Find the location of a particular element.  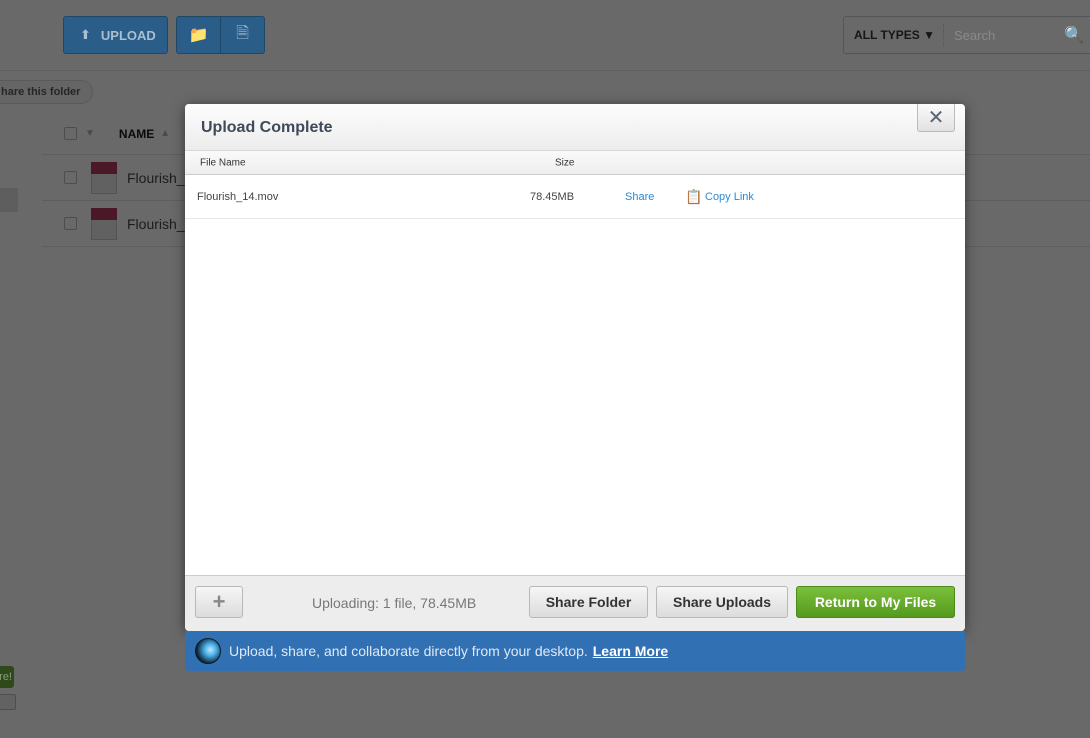

file-plus-icon: 🗎 is located at coordinates (242, 33).